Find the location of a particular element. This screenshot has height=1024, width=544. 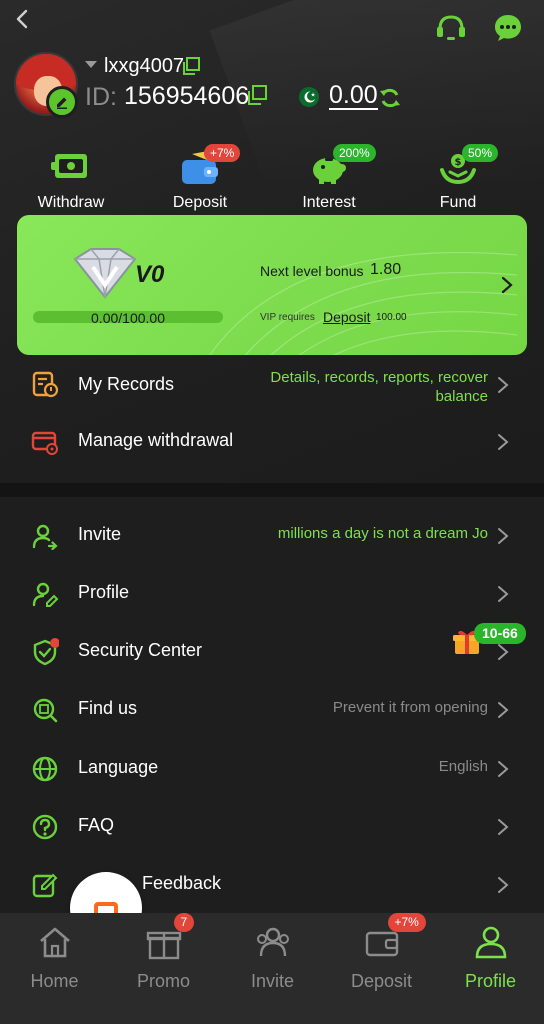

menu-extra: English is located at coordinates (463, 766).